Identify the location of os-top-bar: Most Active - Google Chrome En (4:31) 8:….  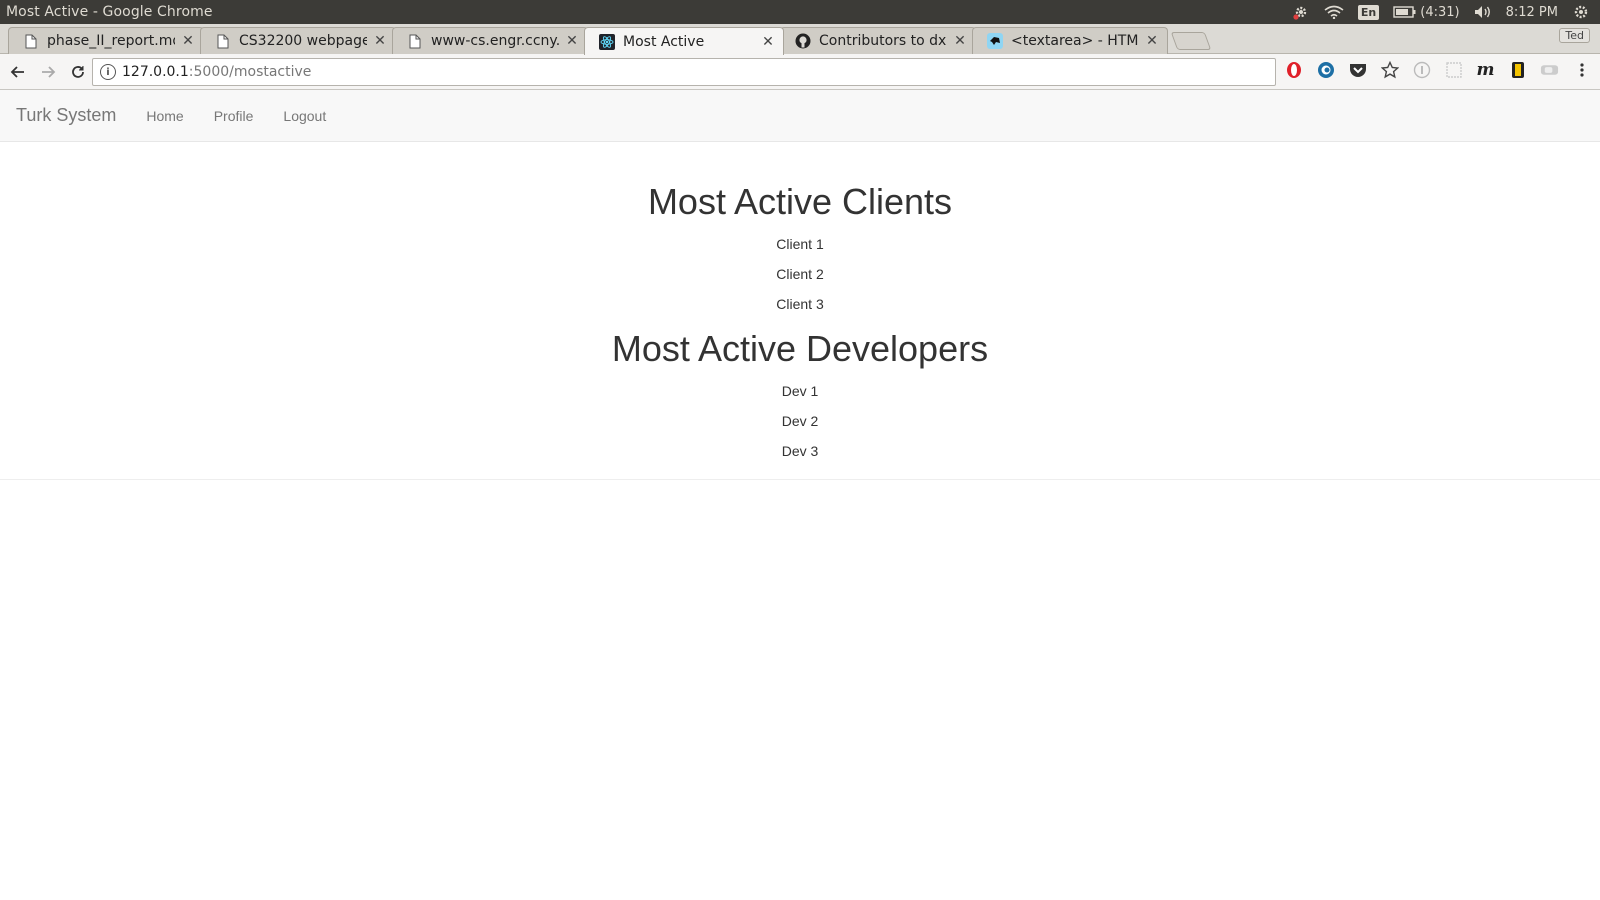
(800, 12).